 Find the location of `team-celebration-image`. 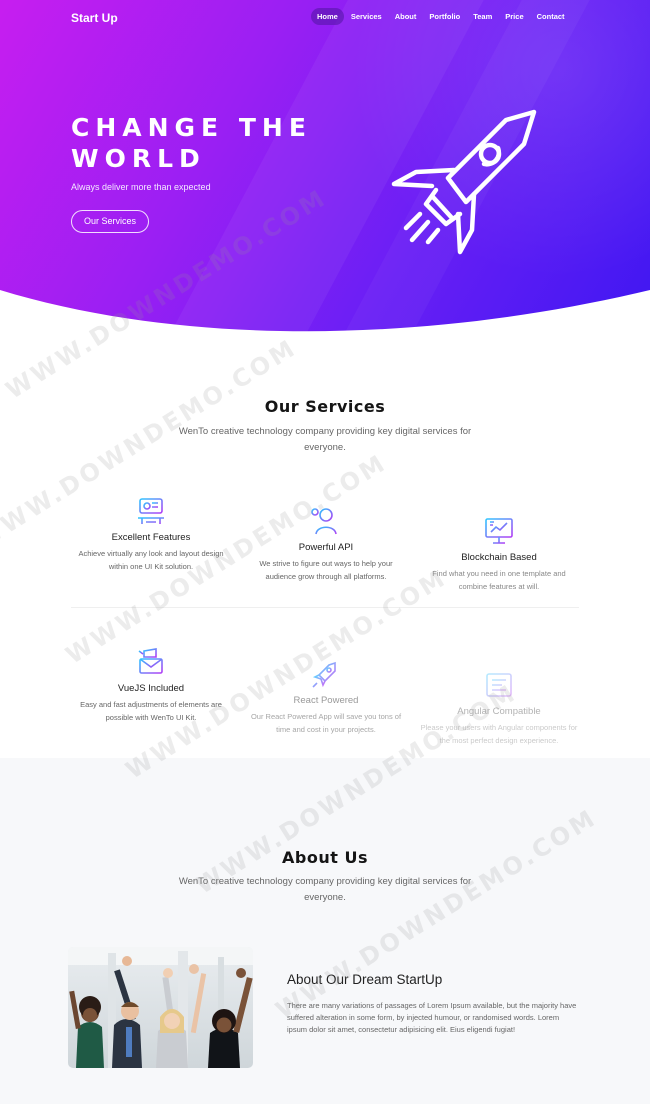

team-celebration-image is located at coordinates (160, 1007).